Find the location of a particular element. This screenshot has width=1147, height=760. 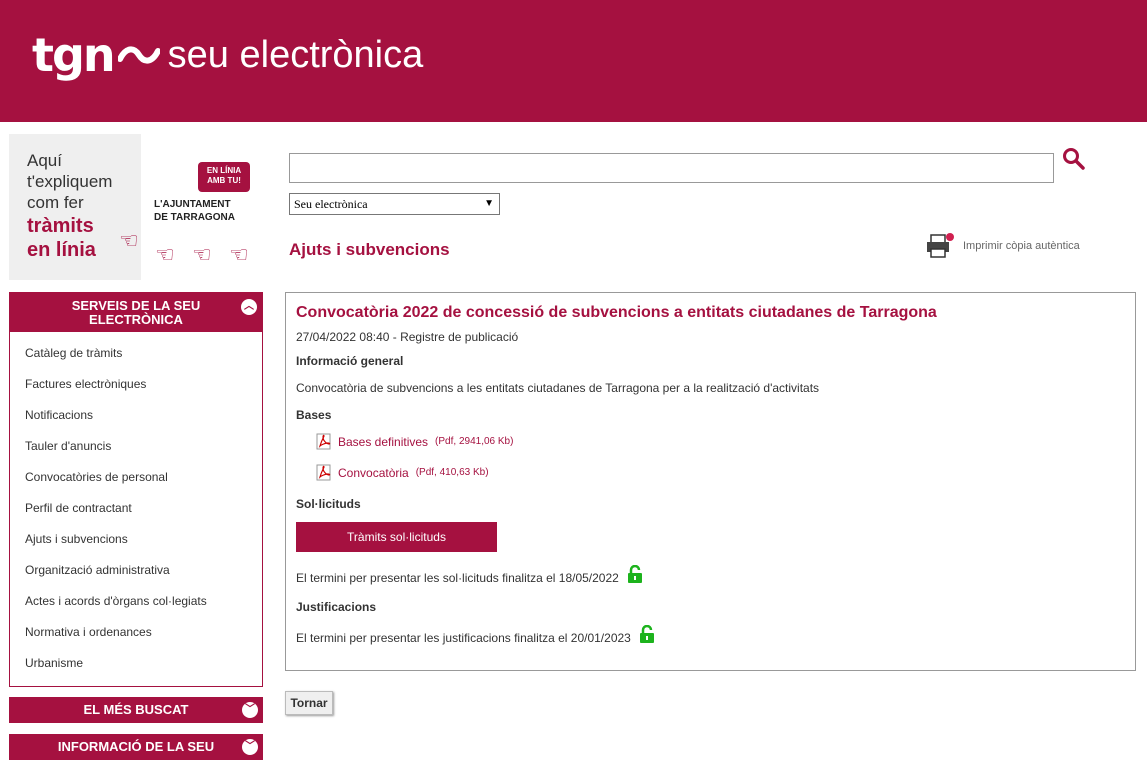

promo-bold-line: tràmits is located at coordinates (60, 226).